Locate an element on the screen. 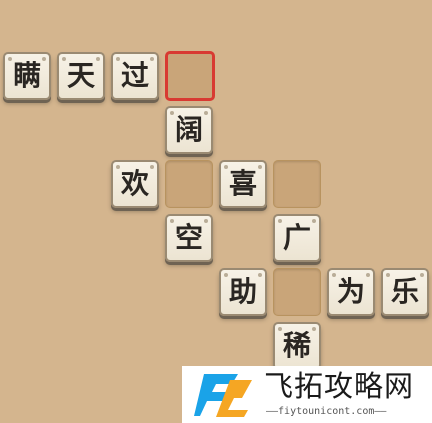  tile-r0c0: 瞒 is located at coordinates (27, 76).